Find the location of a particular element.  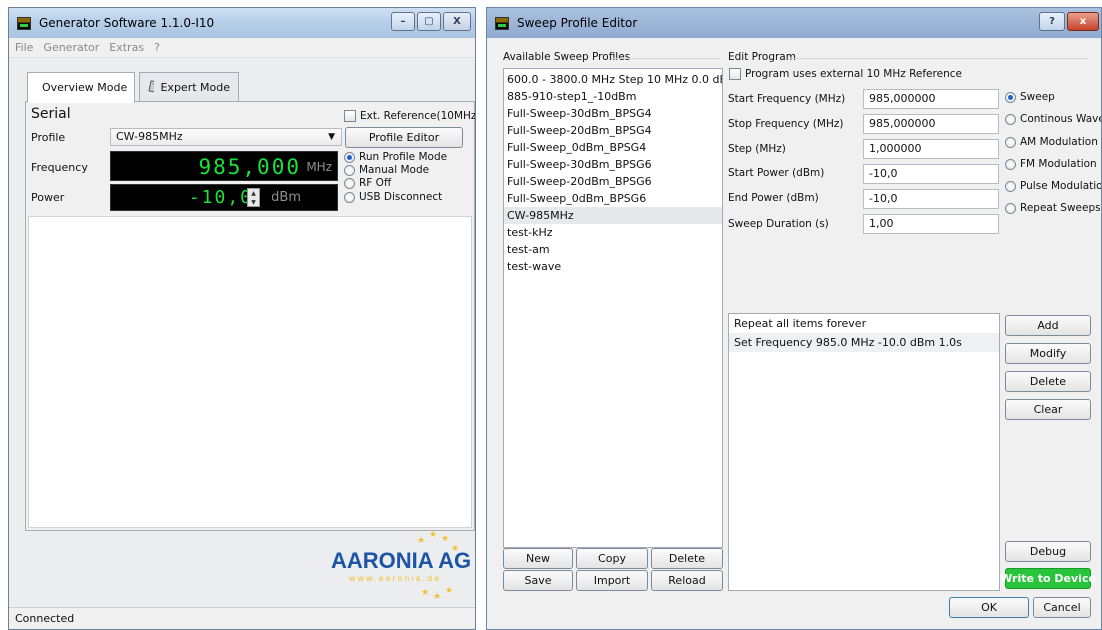

start-power-input: -10,0 is located at coordinates (931, 174).